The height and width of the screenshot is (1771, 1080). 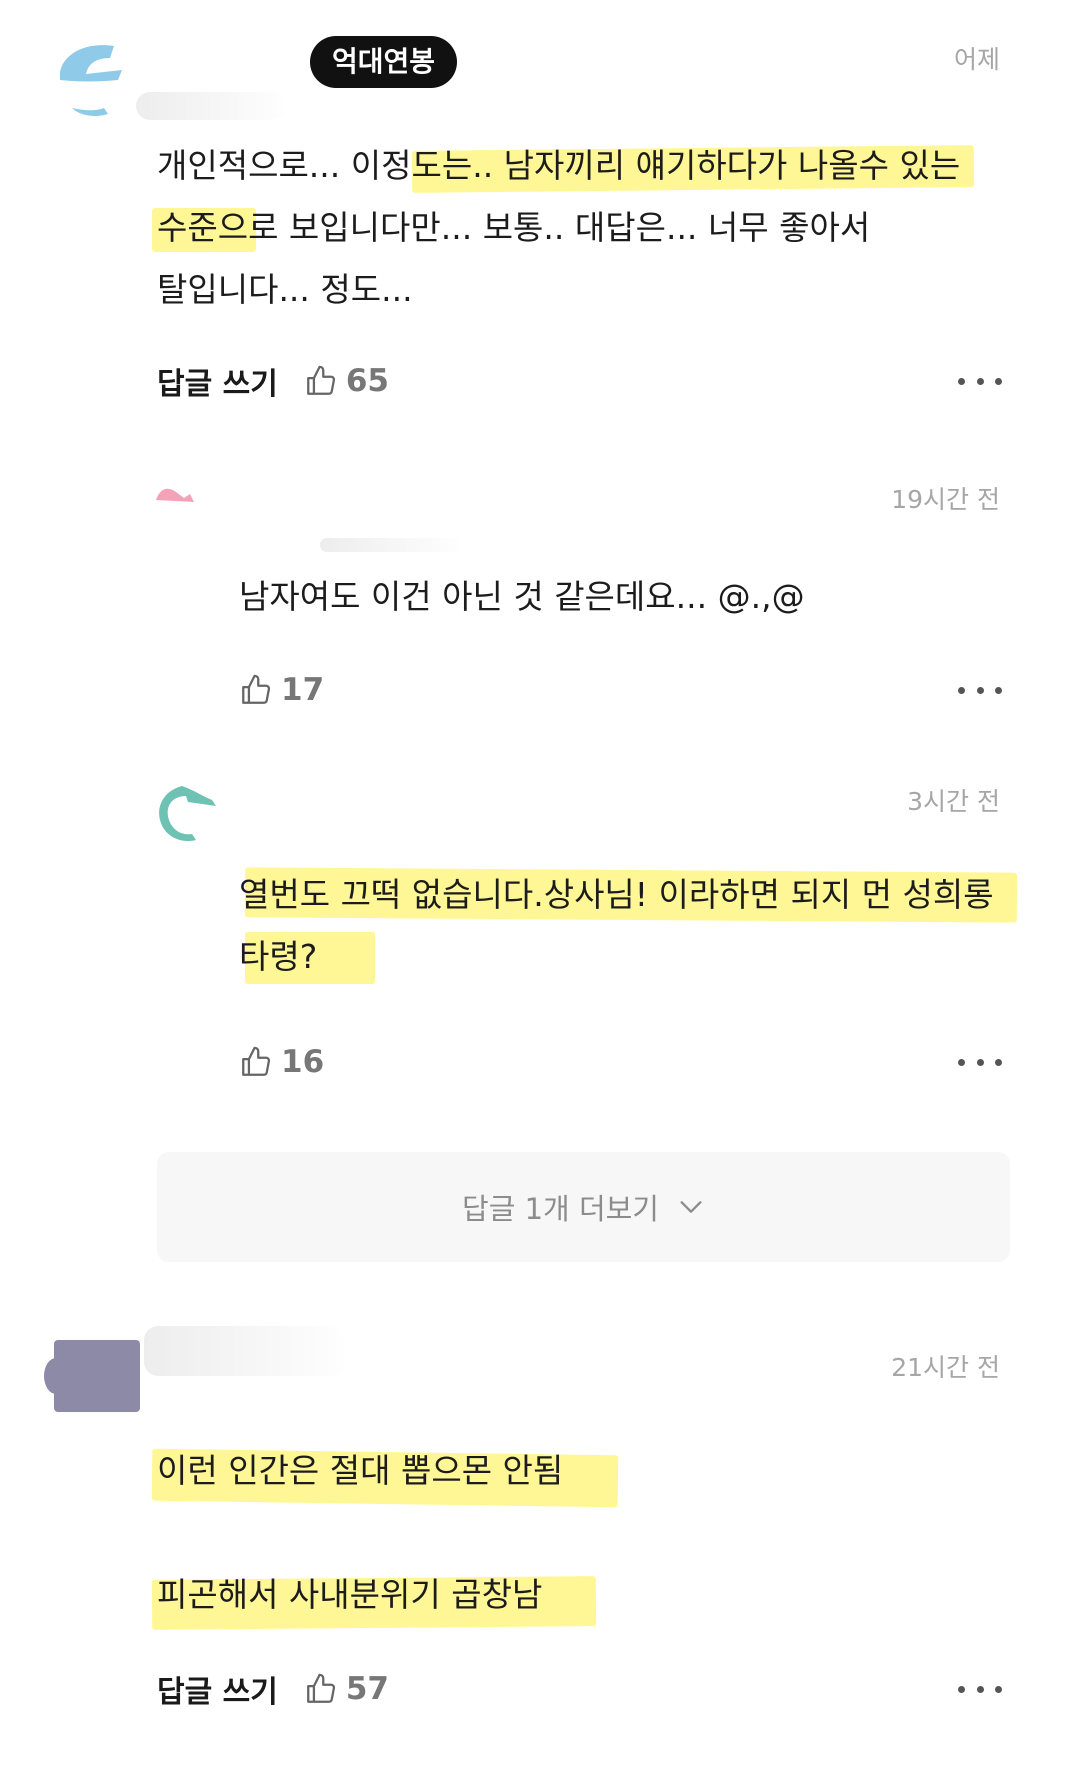 What do you see at coordinates (303, 1062) in the screenshot?
I see `like-count: 16` at bounding box center [303, 1062].